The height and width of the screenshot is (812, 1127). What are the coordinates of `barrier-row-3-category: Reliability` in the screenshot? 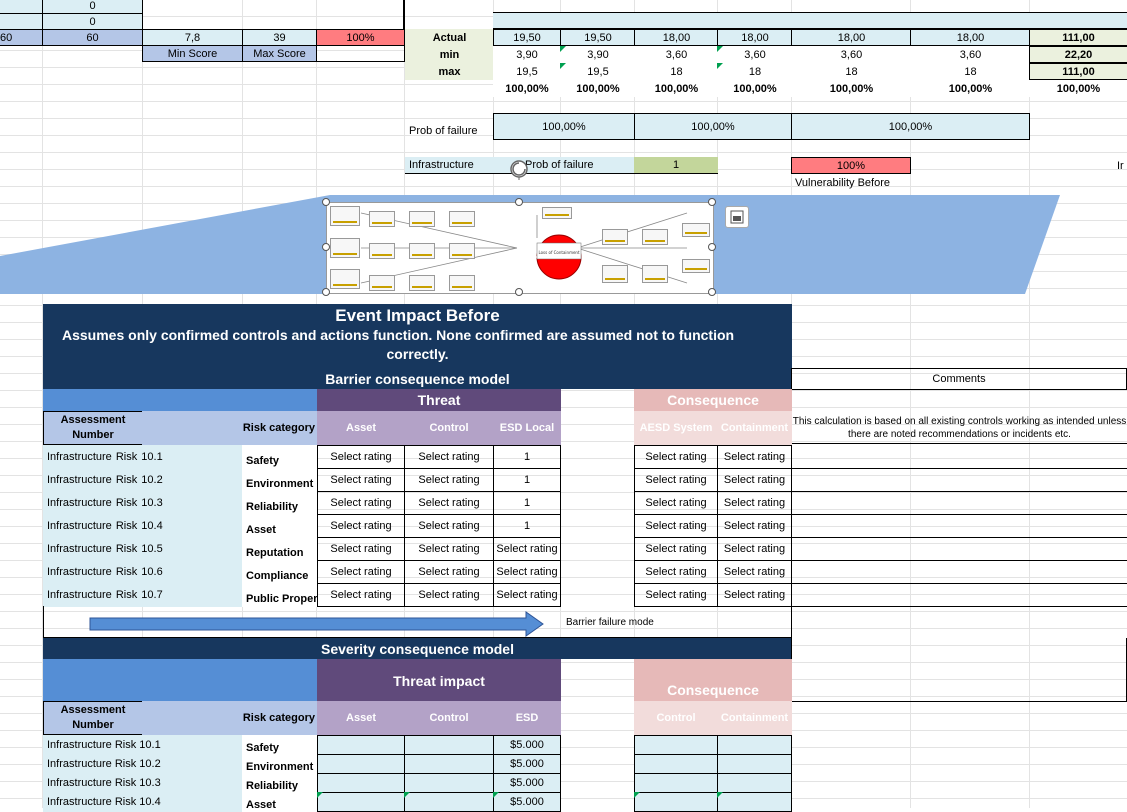 It's located at (280, 503).